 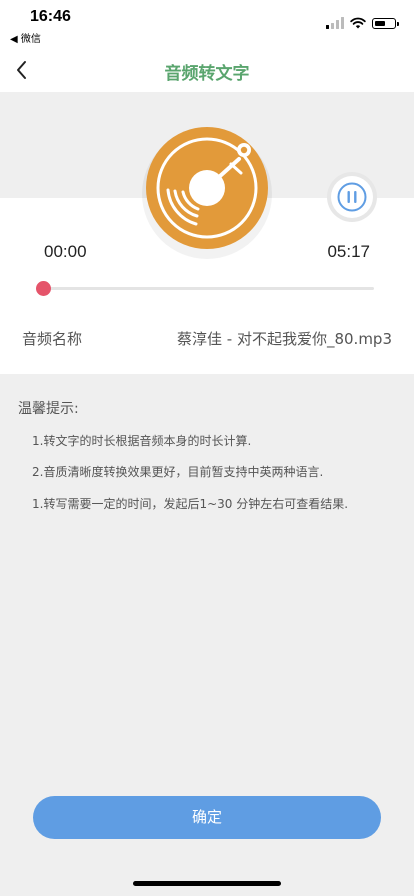 What do you see at coordinates (142, 441) in the screenshot?
I see `tip-item: 1.转文字的时长根据音频本身的时长计算.` at bounding box center [142, 441].